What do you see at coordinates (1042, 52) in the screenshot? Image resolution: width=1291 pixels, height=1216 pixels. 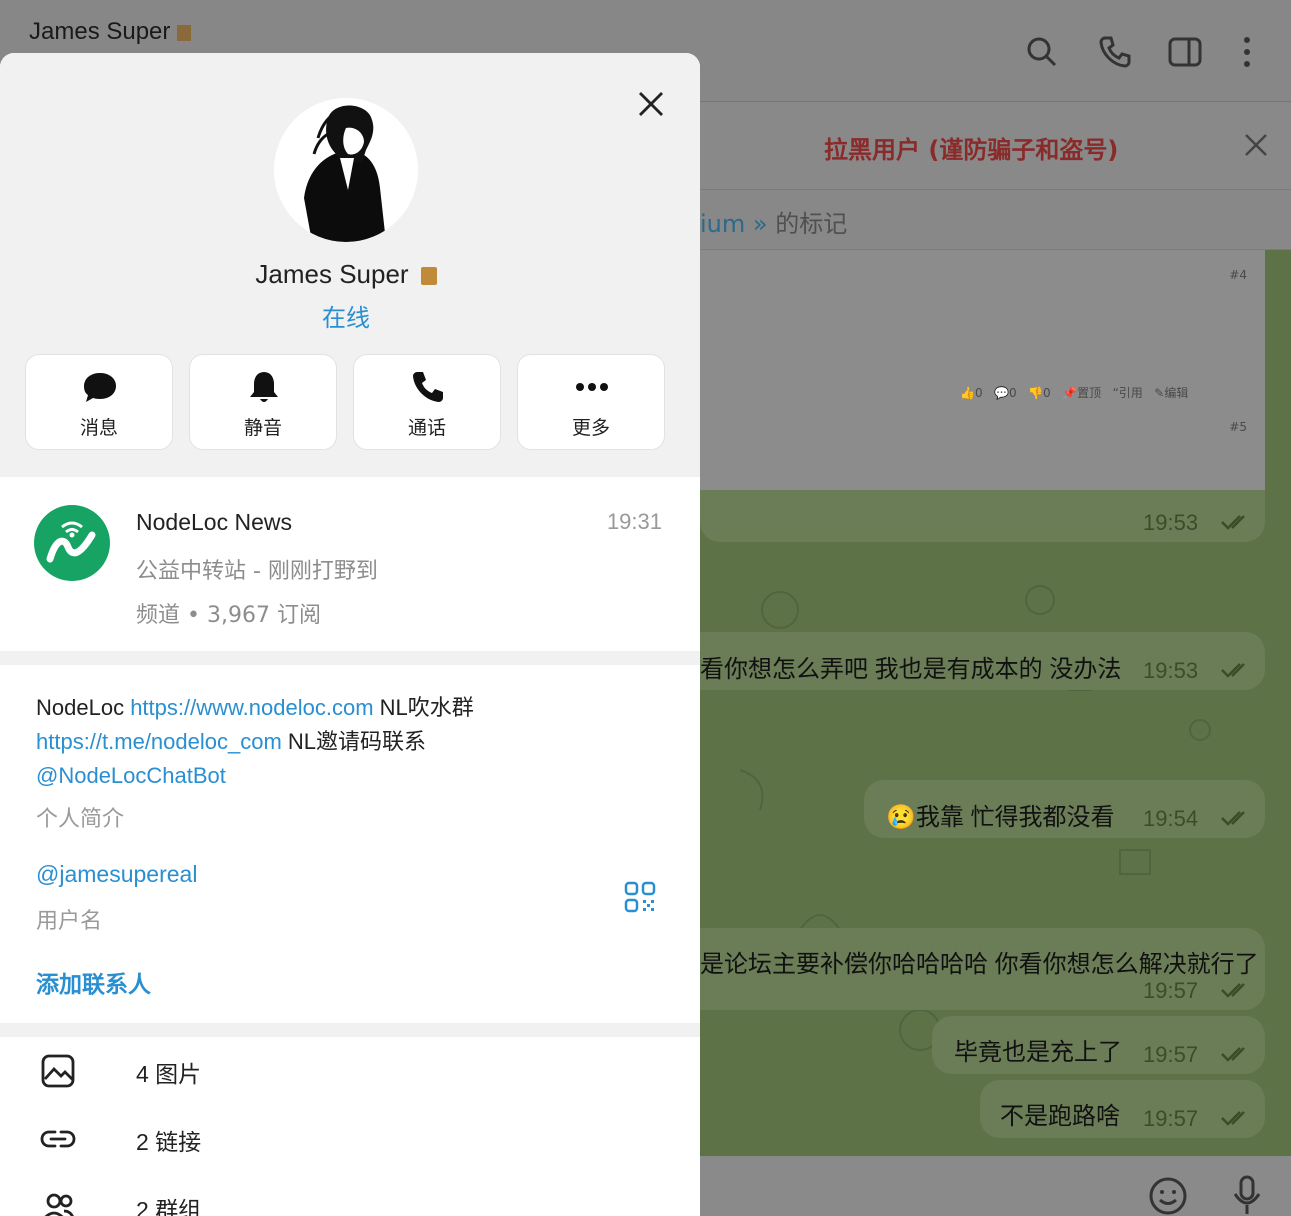 I see `search-icon` at bounding box center [1042, 52].